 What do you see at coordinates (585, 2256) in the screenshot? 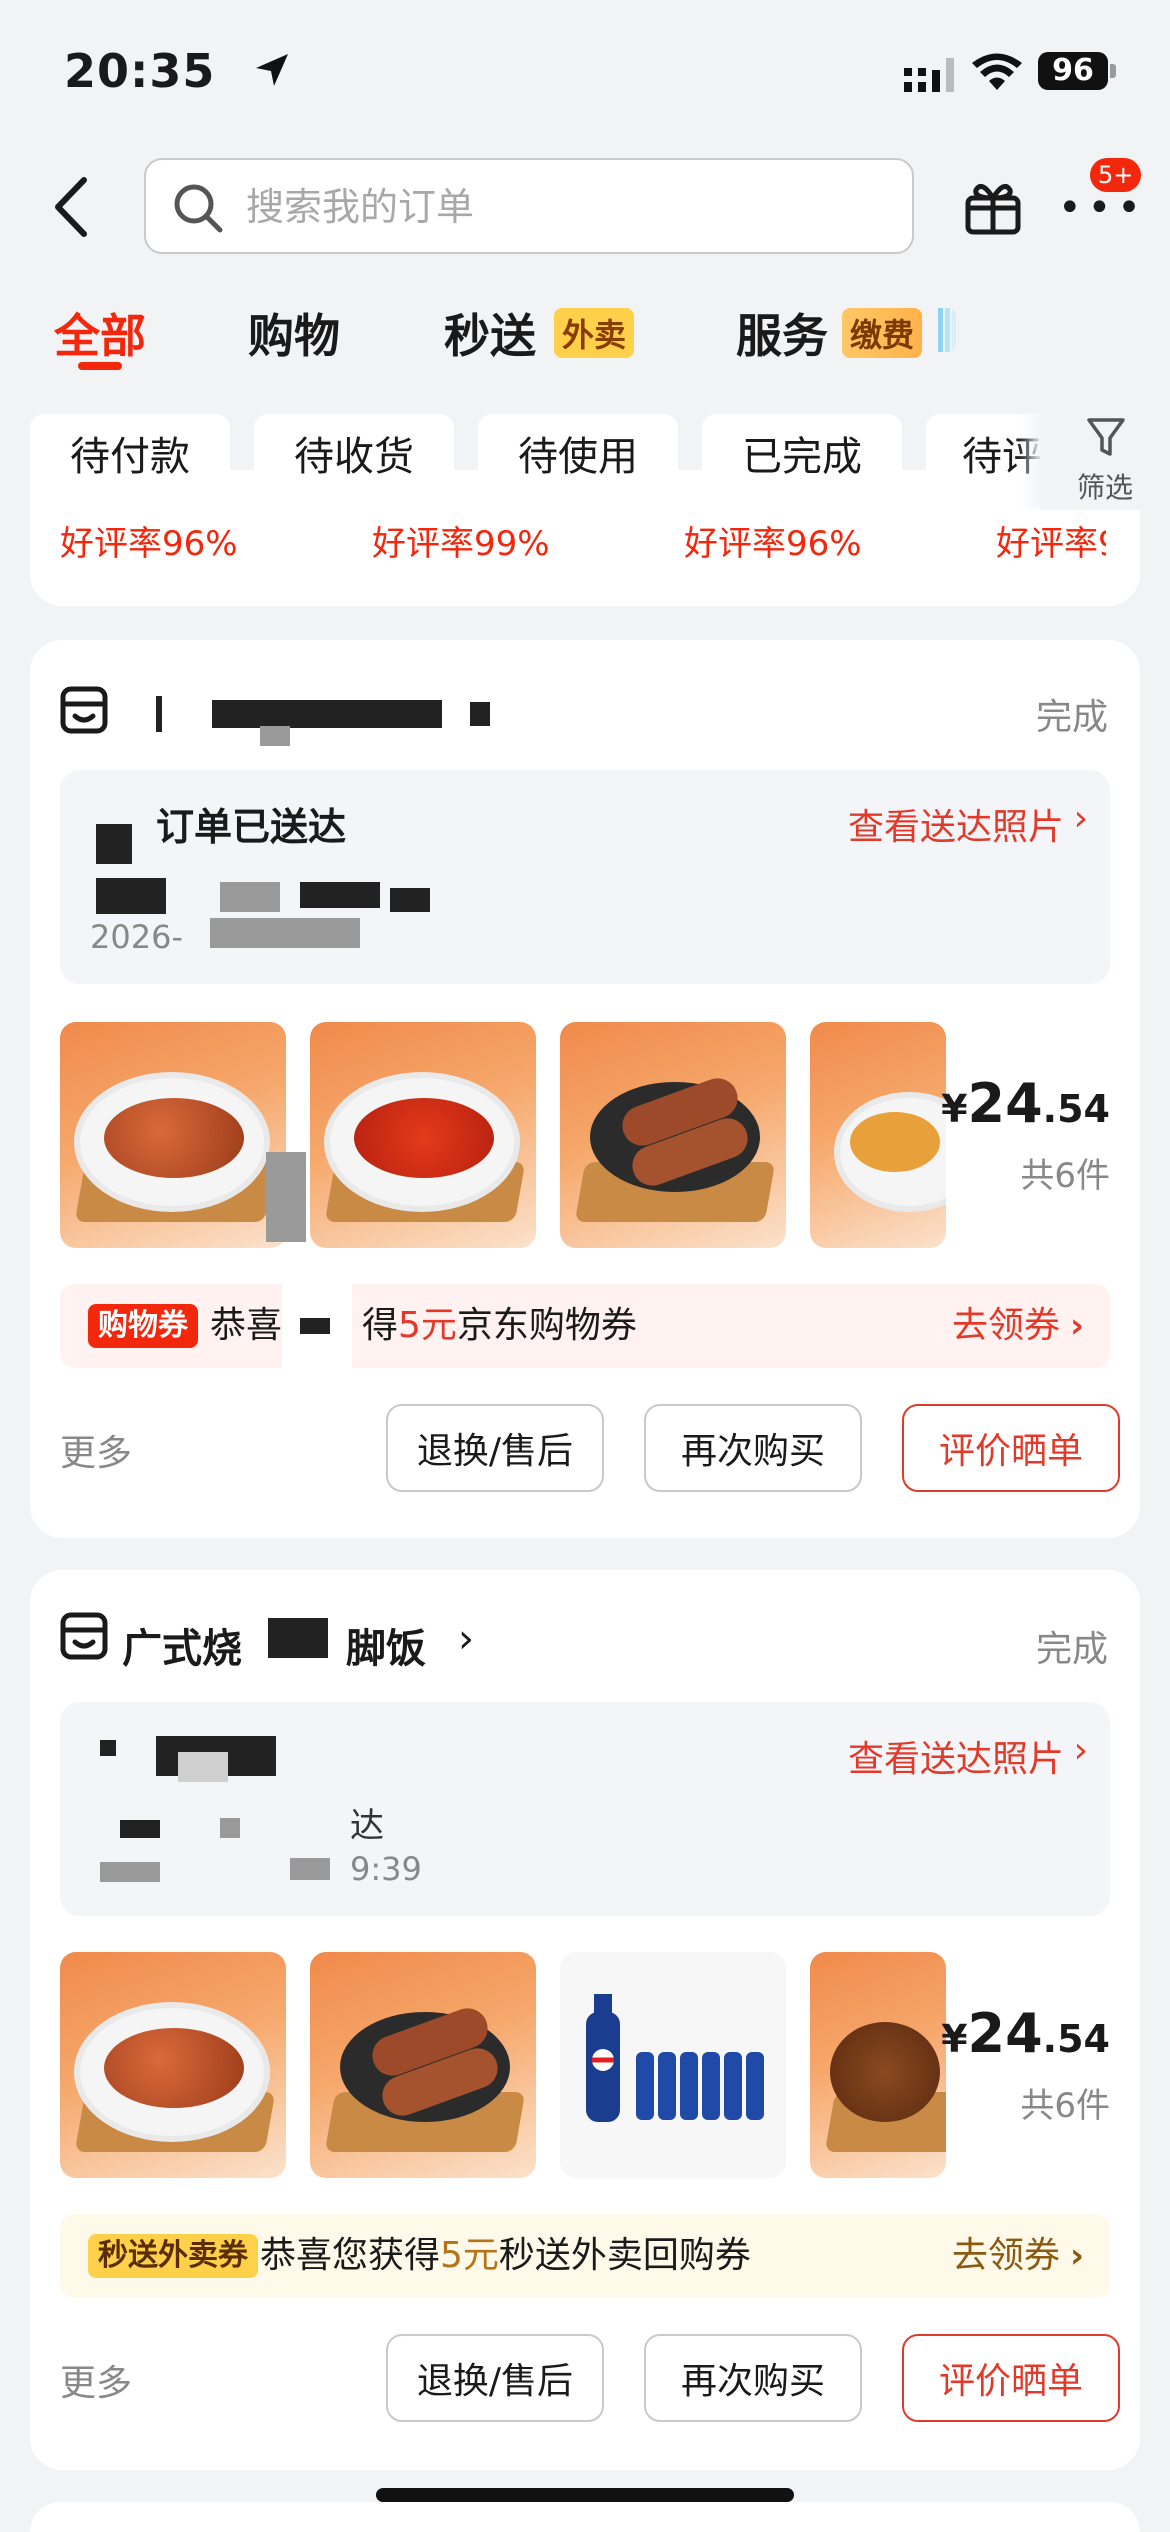
I see `coupon-banner: 秒送外卖券 恭喜您获得5元秒送外卖回购券 去领券 ›` at bounding box center [585, 2256].